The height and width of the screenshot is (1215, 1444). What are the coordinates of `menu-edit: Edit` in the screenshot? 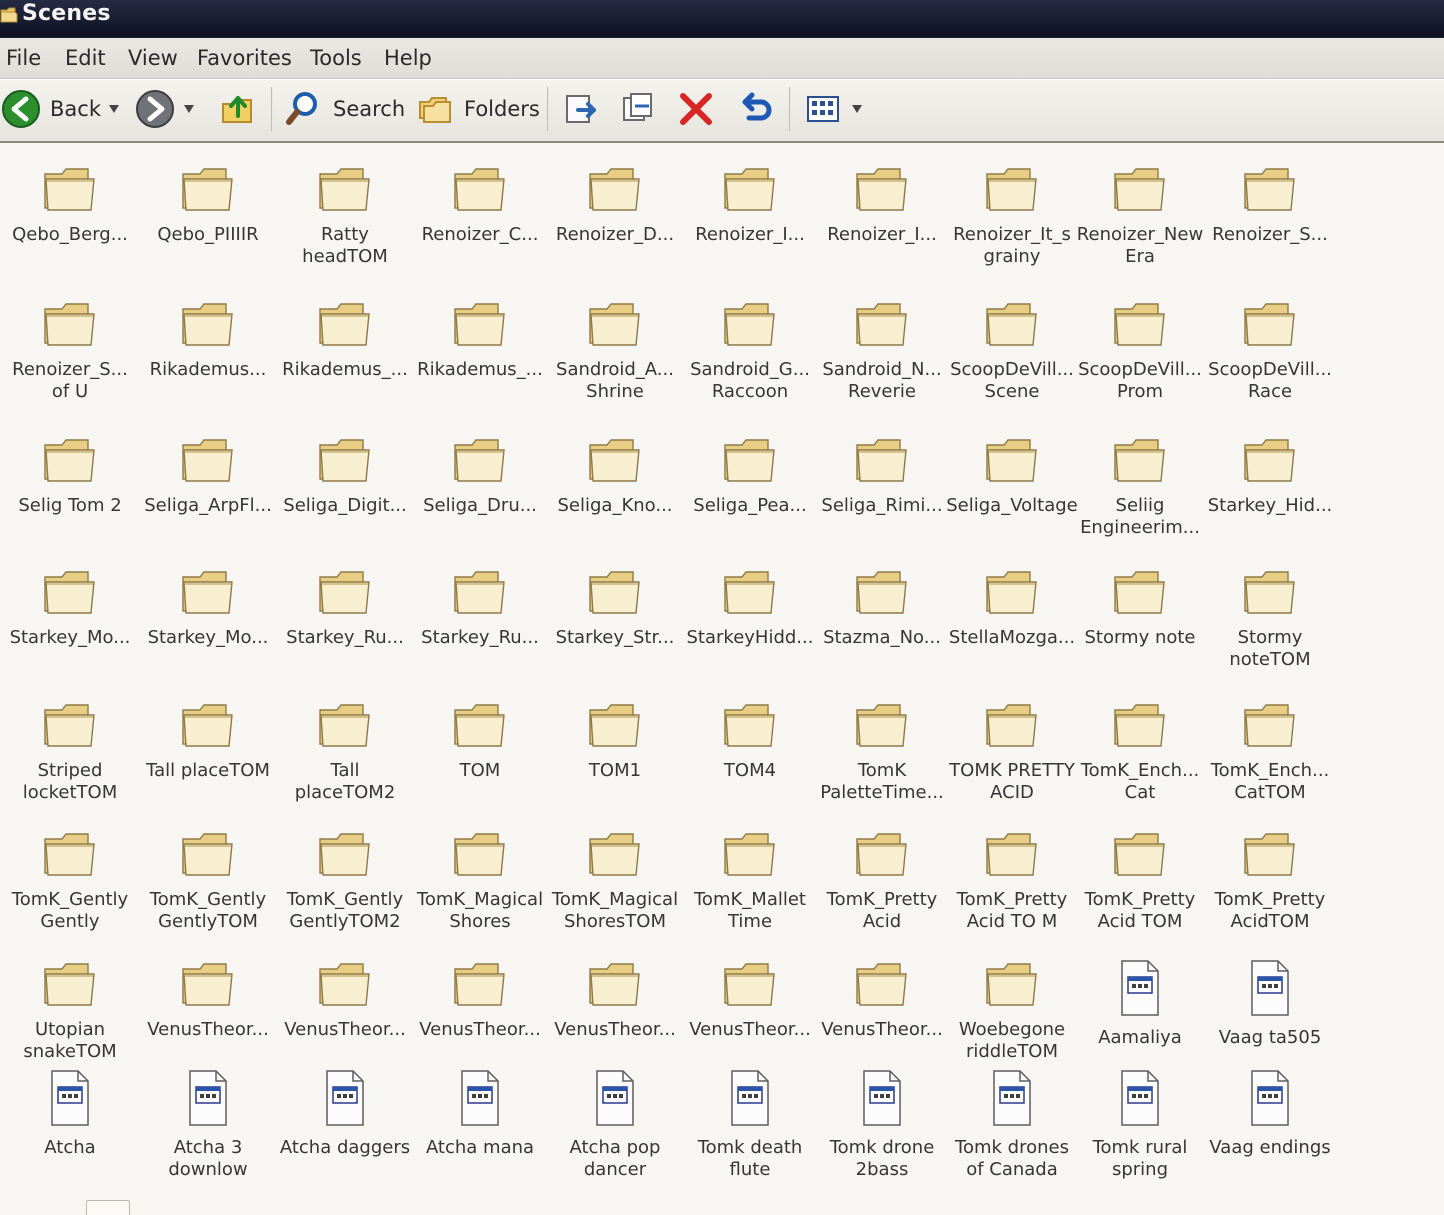 It's located at (85, 58).